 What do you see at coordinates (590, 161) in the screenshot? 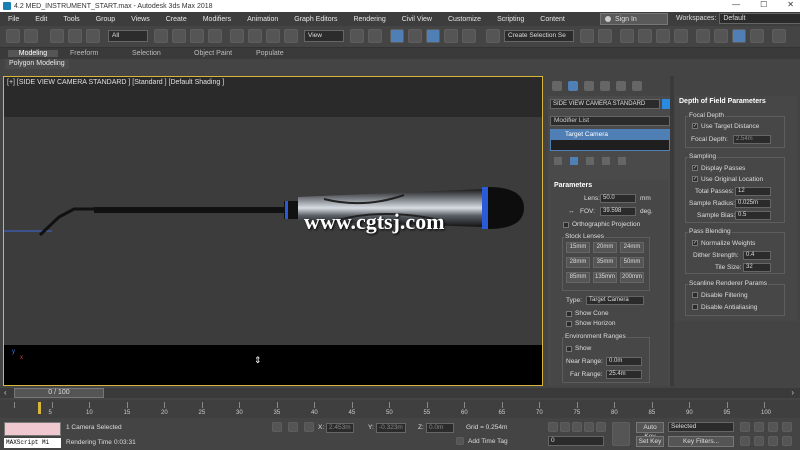
I see `make-unique-icon` at bounding box center [590, 161].